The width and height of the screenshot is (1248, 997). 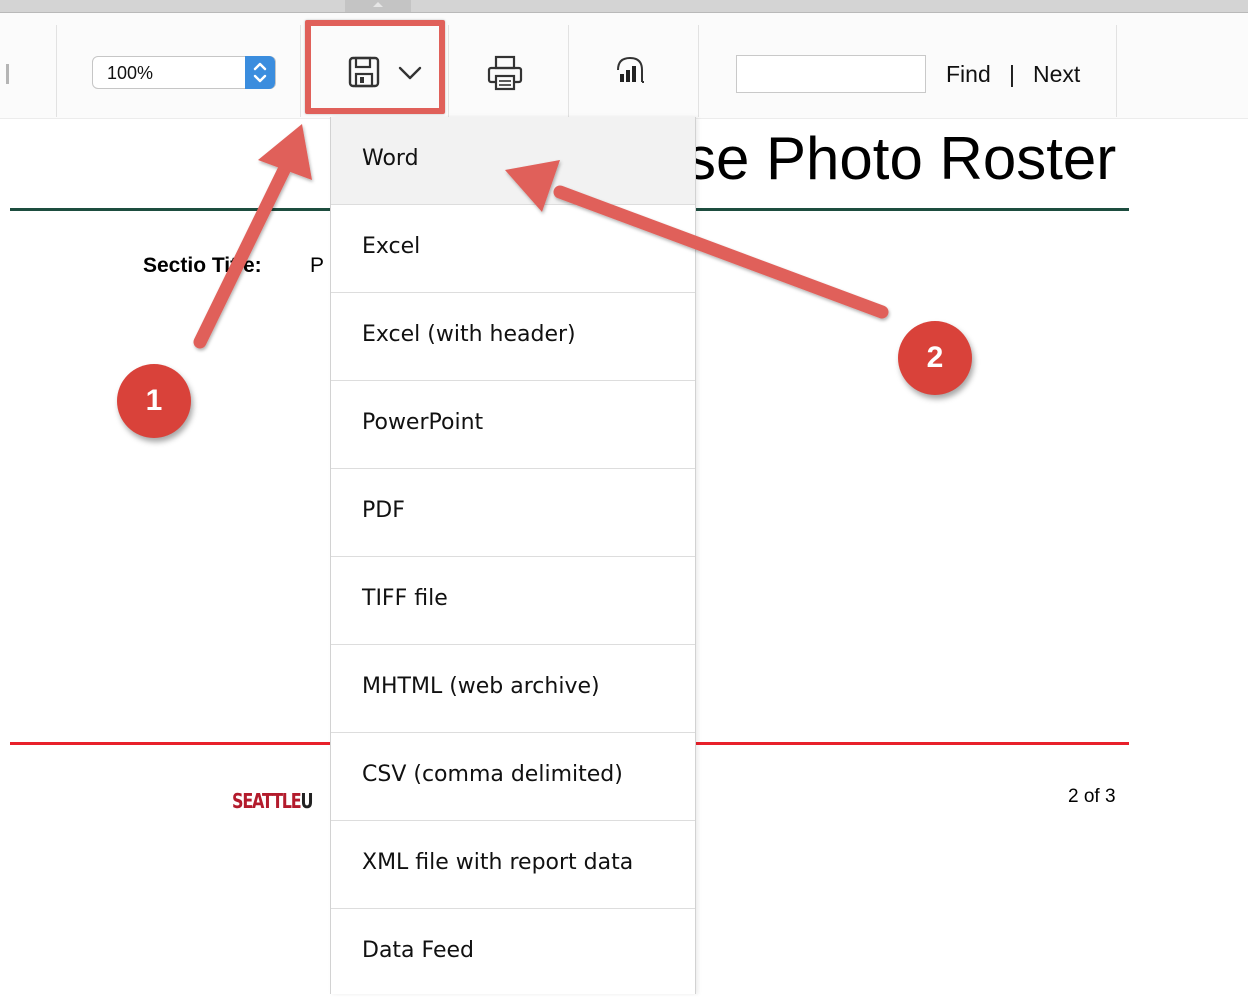 What do you see at coordinates (513, 953) in the screenshot?
I see `menu-item-data-feed: Data Feed` at bounding box center [513, 953].